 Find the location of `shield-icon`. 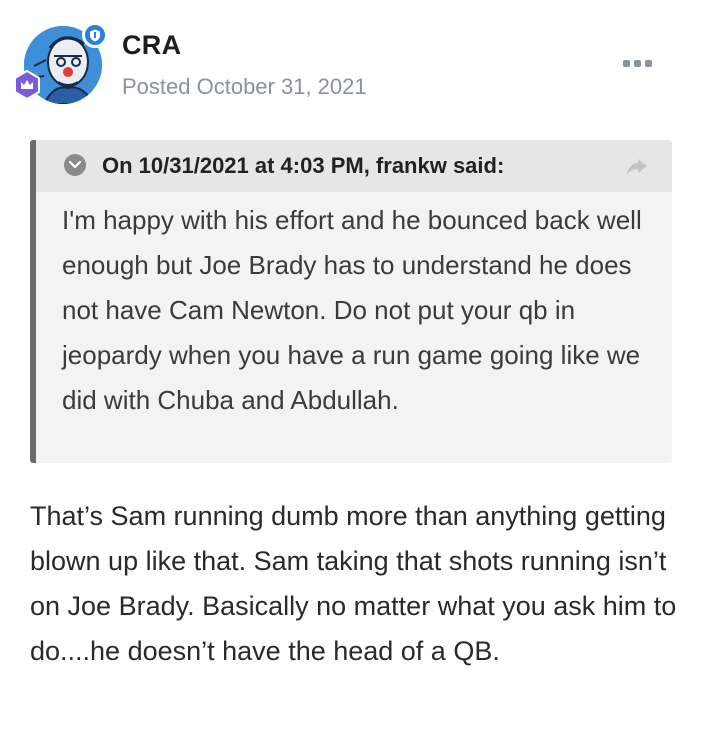

shield-icon is located at coordinates (95, 35).